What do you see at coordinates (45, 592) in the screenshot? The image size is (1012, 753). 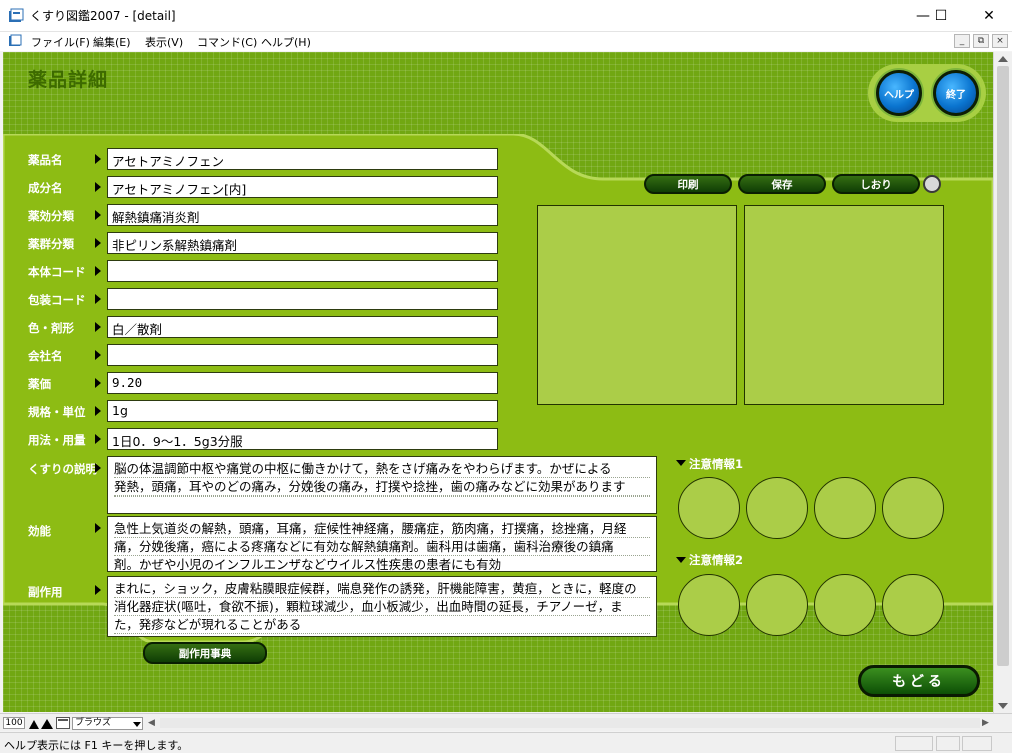 I see `field-label-side-effects: 副作用` at bounding box center [45, 592].